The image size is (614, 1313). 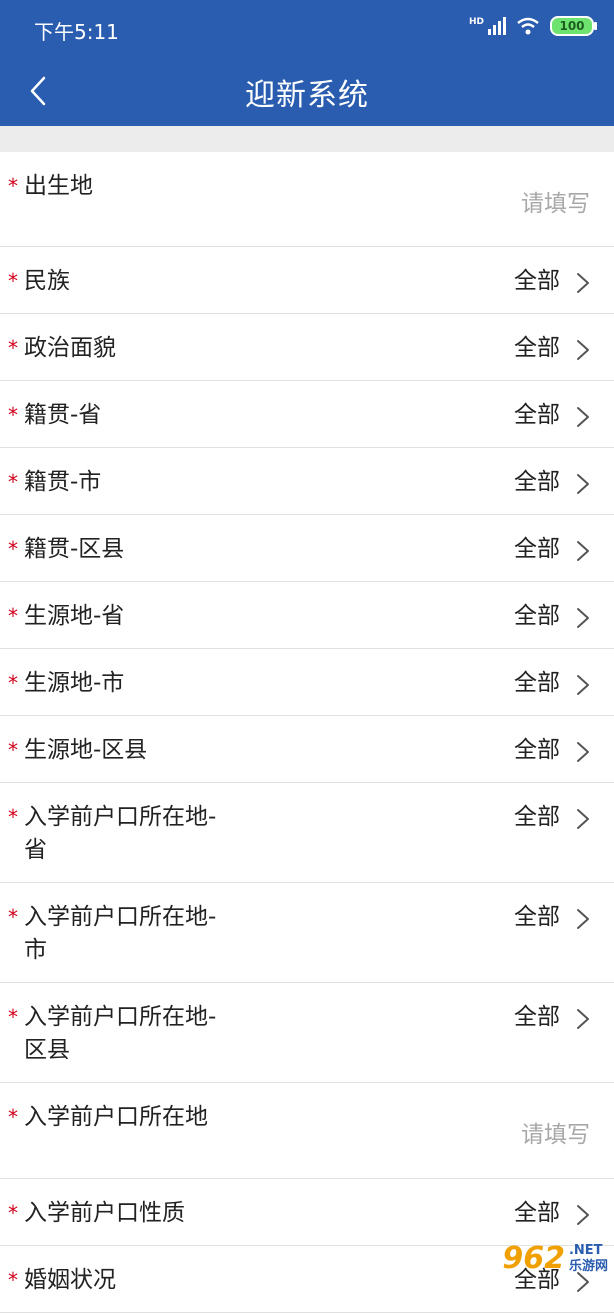 What do you see at coordinates (307, 95) in the screenshot?
I see `page-title: 迎新系统` at bounding box center [307, 95].